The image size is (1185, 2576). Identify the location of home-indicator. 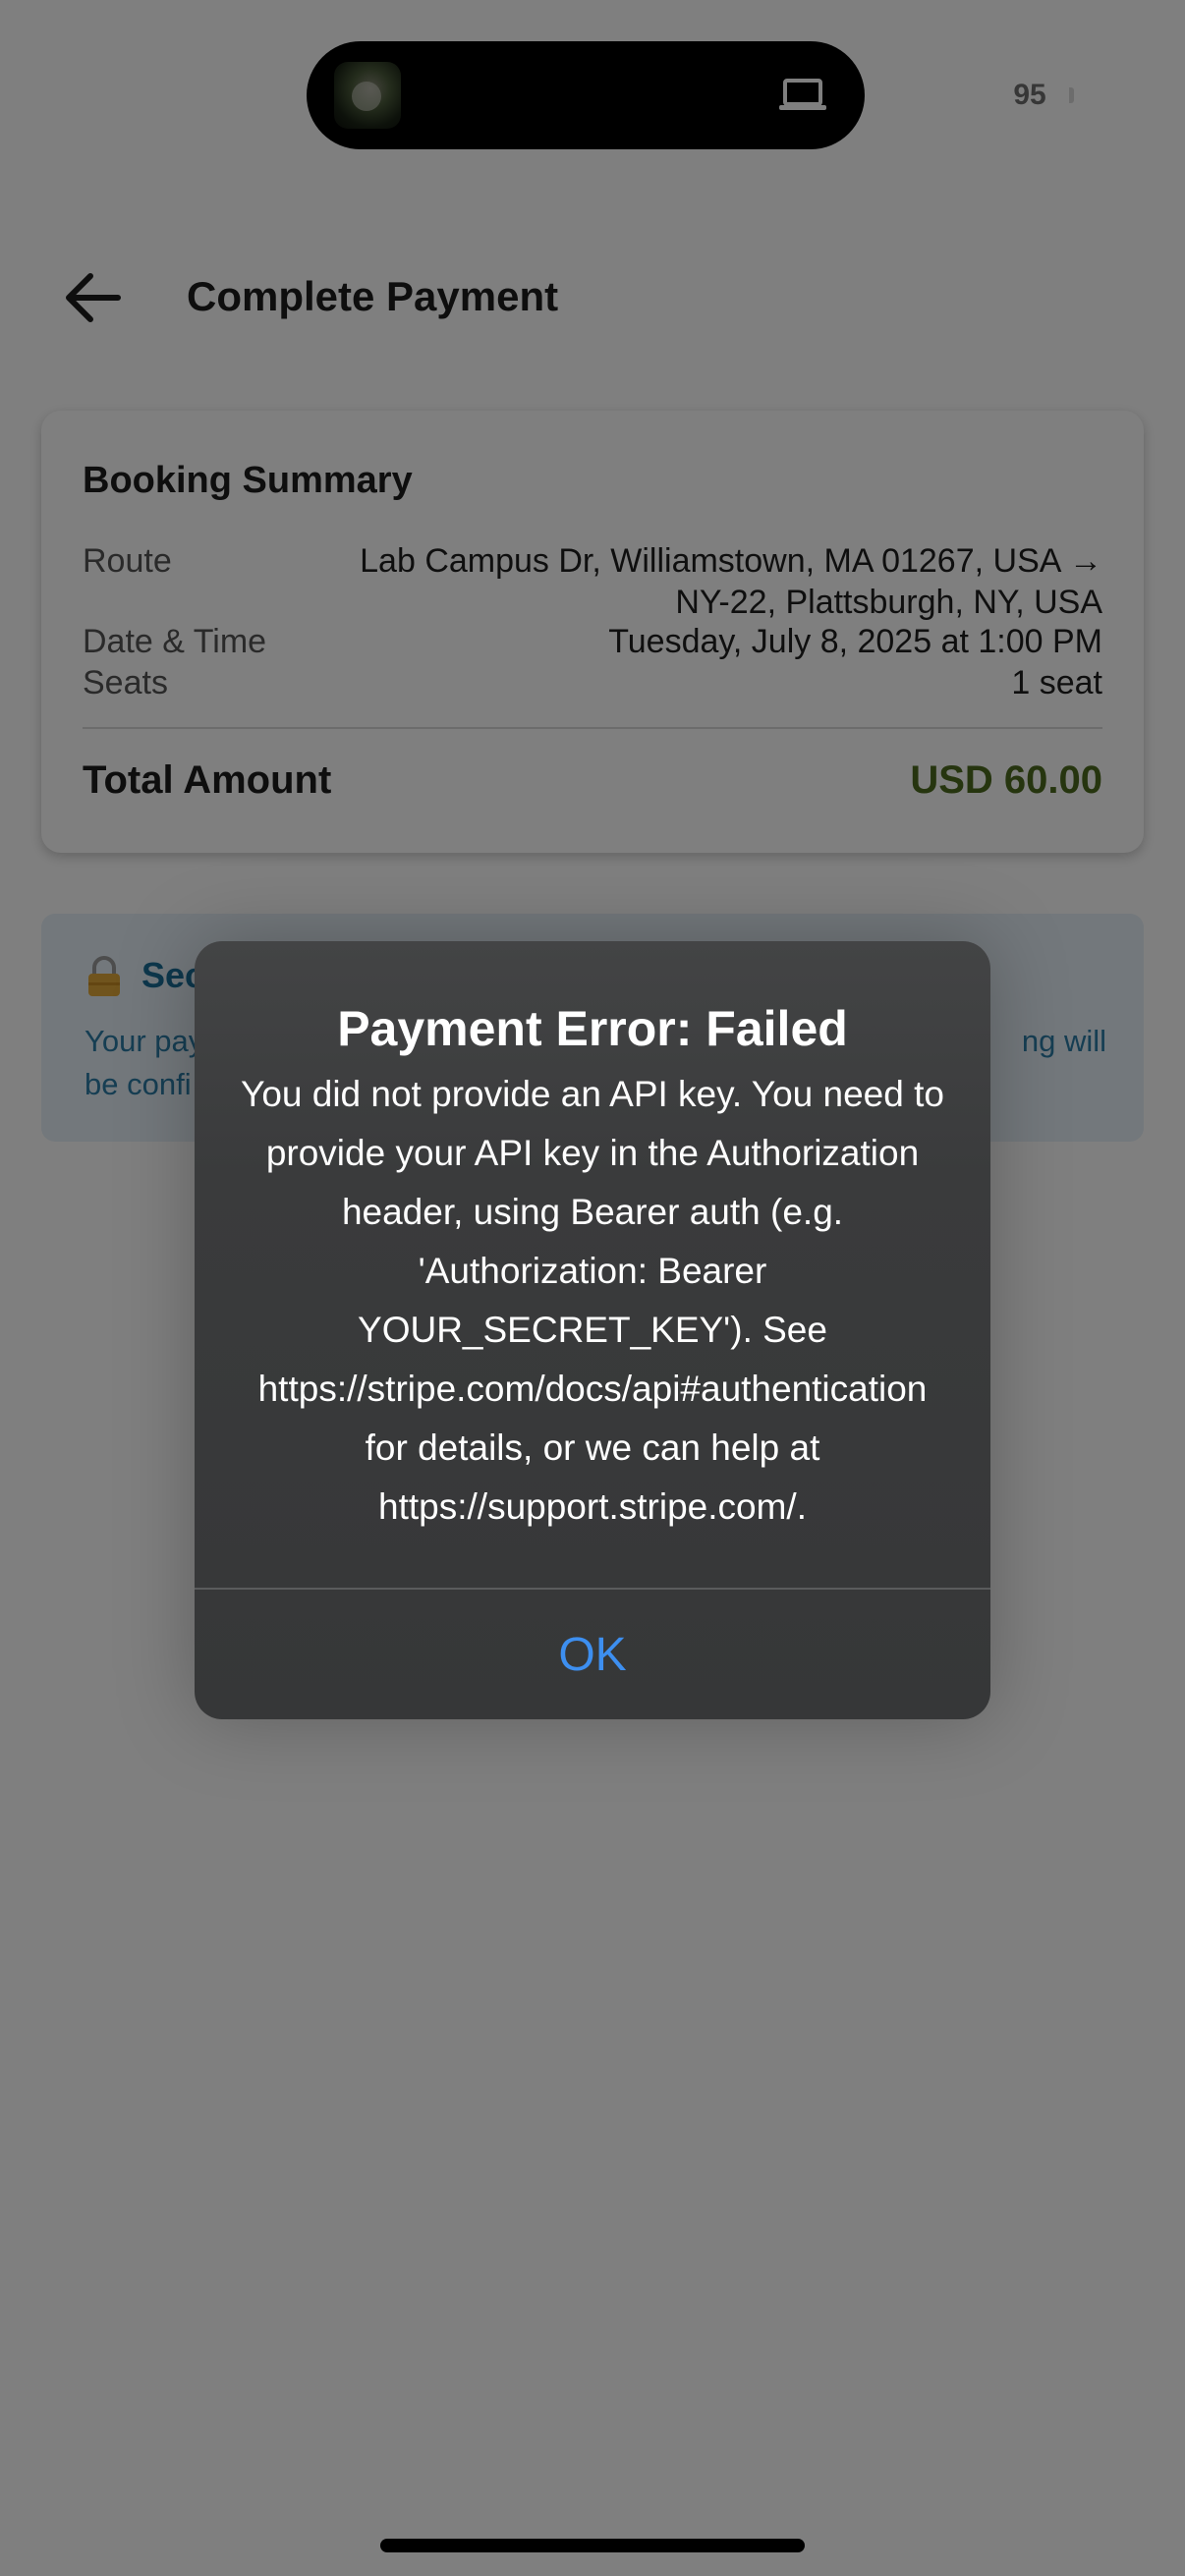
(592, 2545).